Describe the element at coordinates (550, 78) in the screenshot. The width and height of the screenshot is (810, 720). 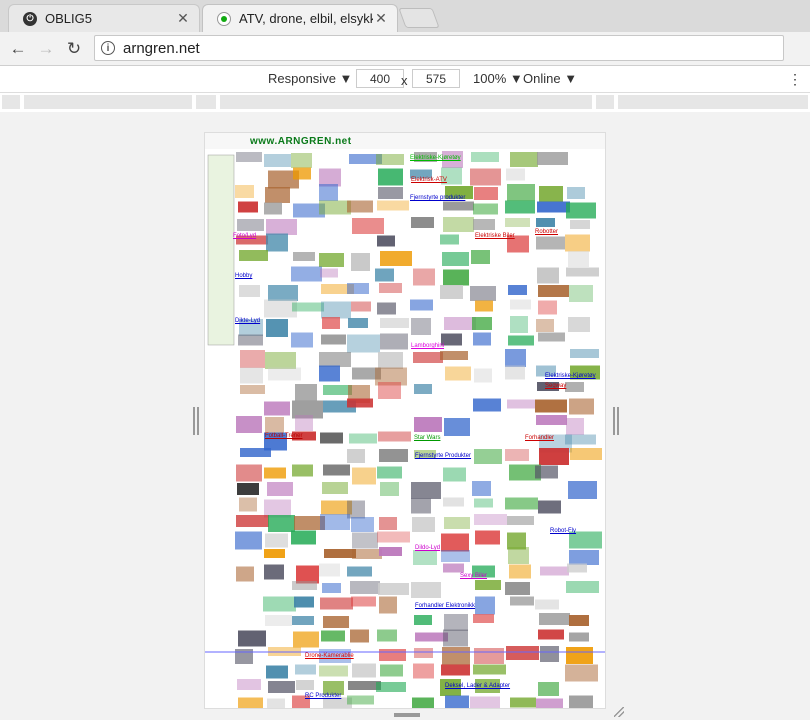
I see `network-select: Online ▼` at that location.